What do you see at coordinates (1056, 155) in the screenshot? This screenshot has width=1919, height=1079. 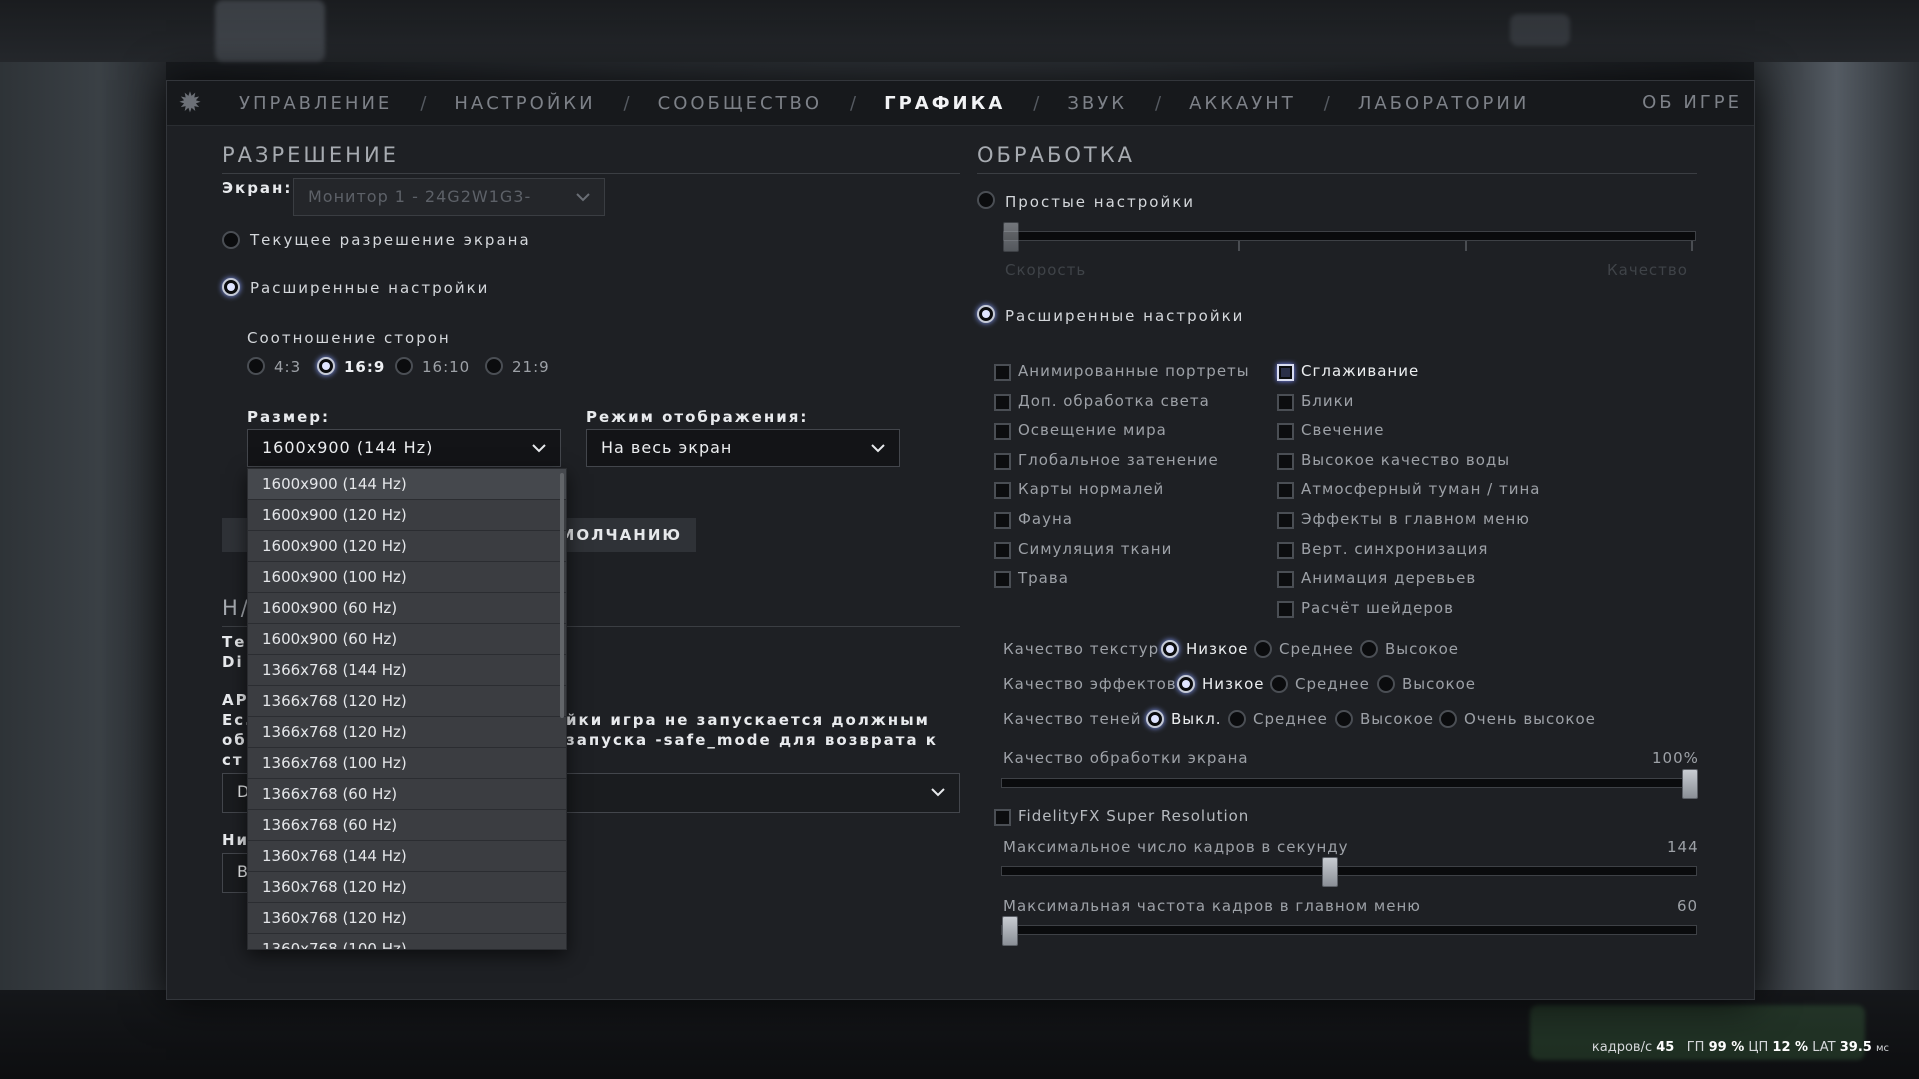 I see `processing-title: ОБРАБОТКА` at bounding box center [1056, 155].